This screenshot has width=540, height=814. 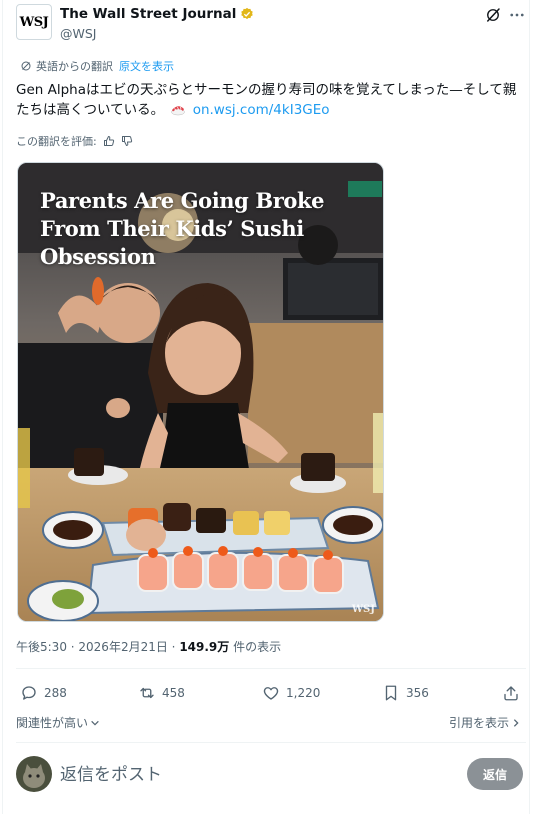 What do you see at coordinates (127, 141) in the screenshot?
I see `thumbs-down-icon` at bounding box center [127, 141].